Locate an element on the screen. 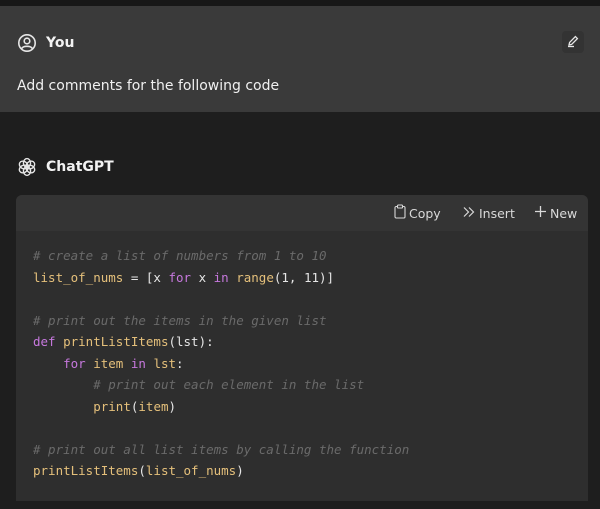 The image size is (600, 509). code-line: def printListItems(lst): is located at coordinates (123, 341).